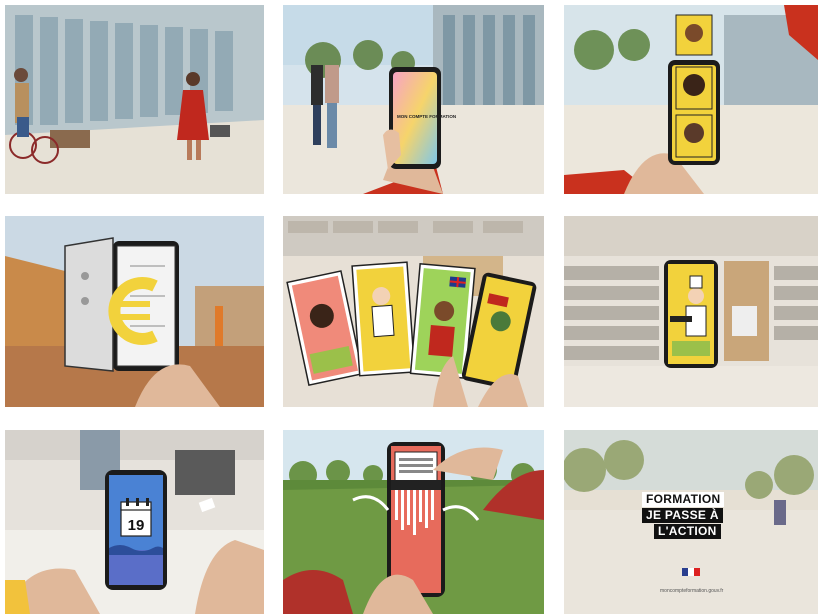 This screenshot has height=614, width=818. I want to click on tile-phone-mailboxes, so click(691, 311).